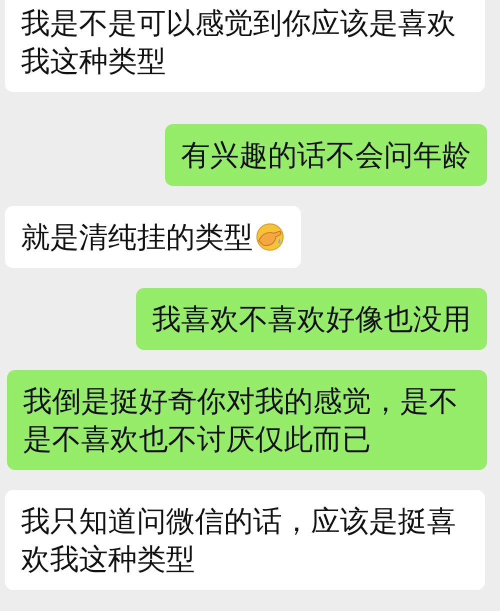 This screenshot has width=500, height=611. Describe the element at coordinates (311, 319) in the screenshot. I see `message-text: 我喜欢不喜欢好像也没用` at that location.